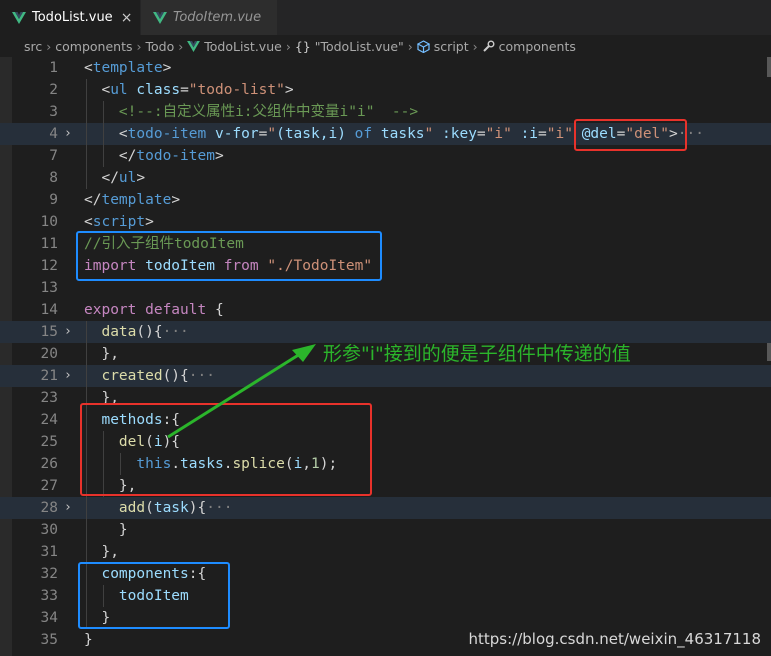 Image resolution: width=771 pixels, height=656 pixels. I want to click on annotation-text: 形参"i"接到的便是子组件中传递的值, so click(477, 354).